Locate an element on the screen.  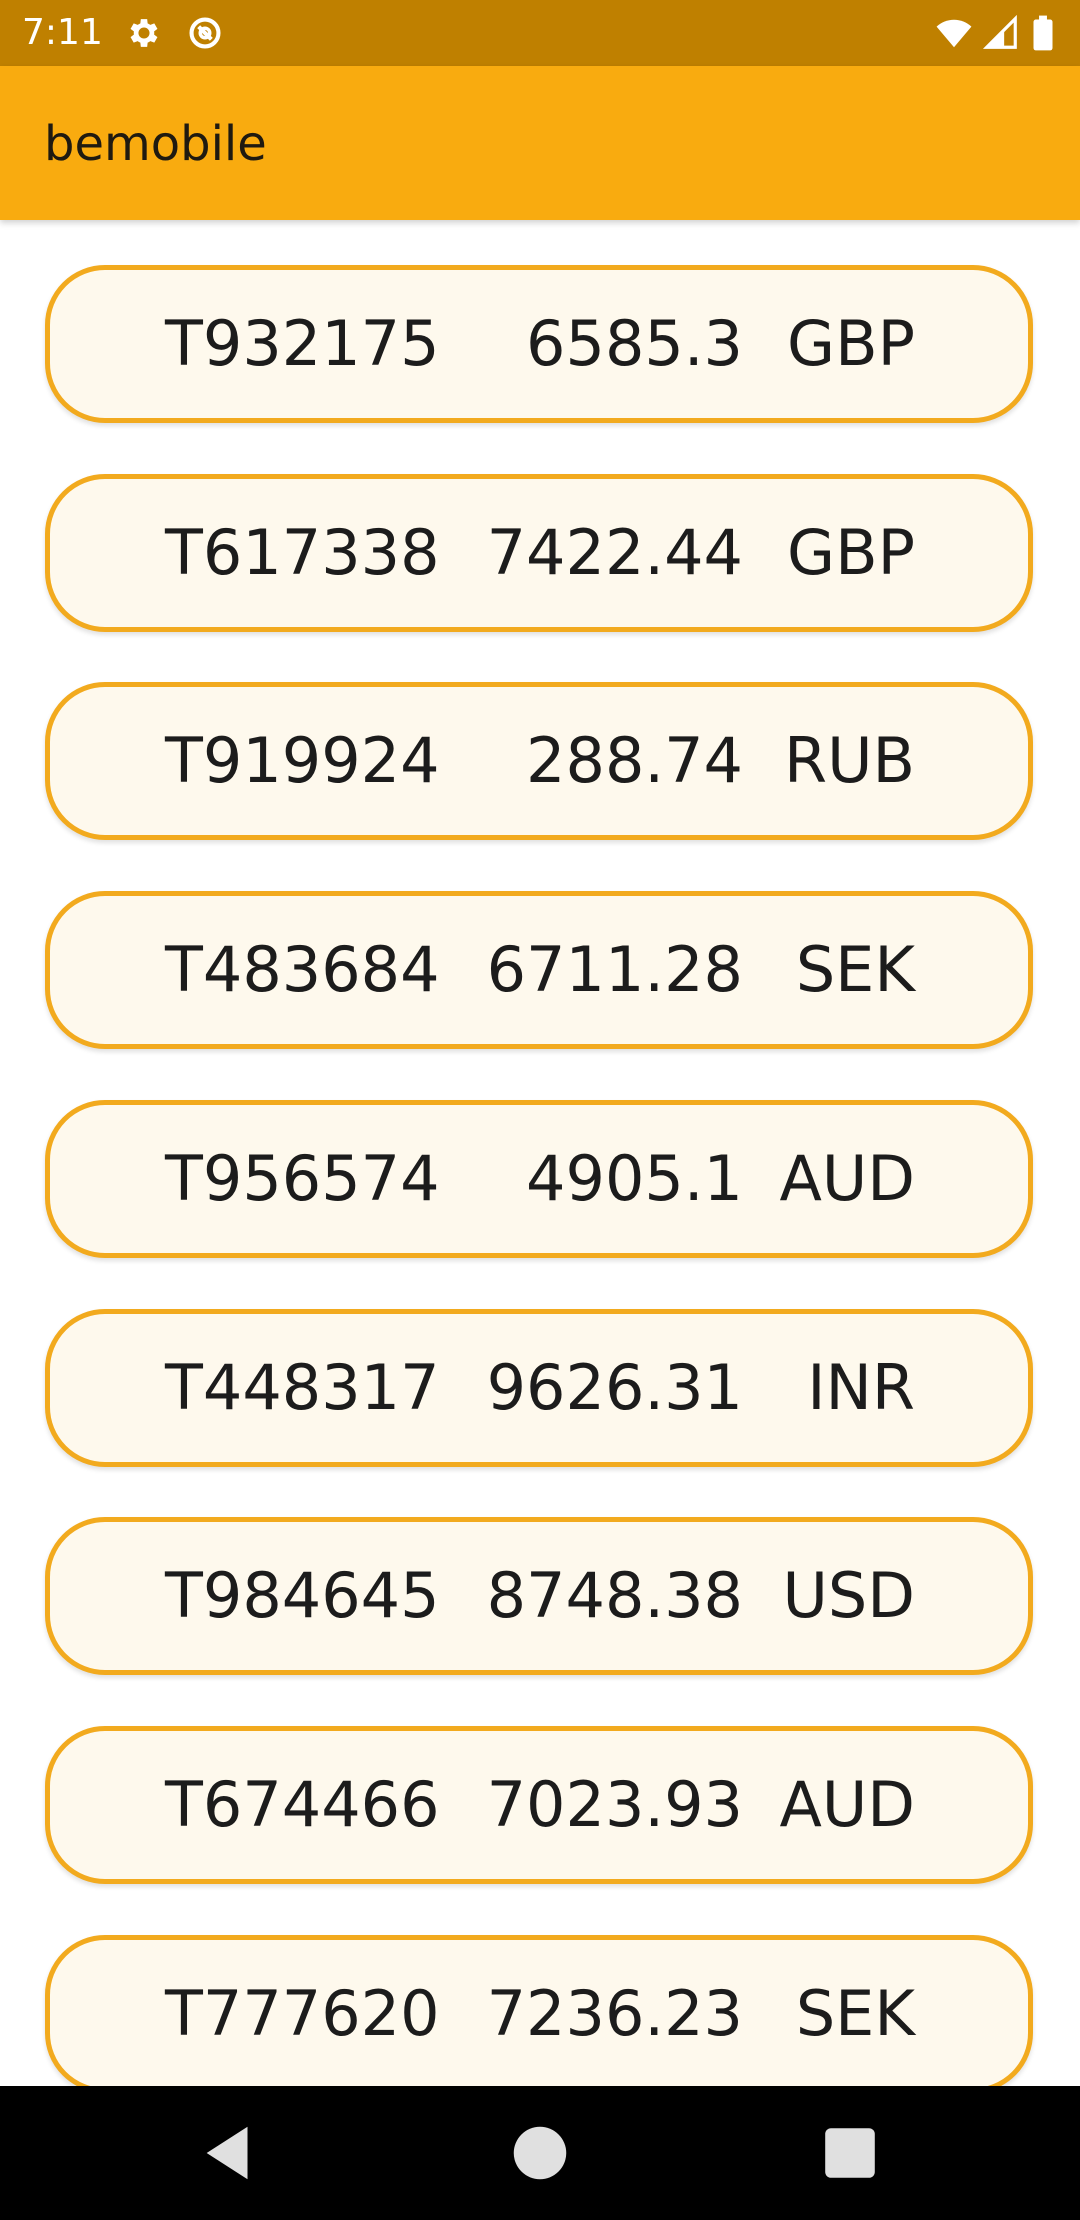
navigation-bar is located at coordinates (540, 2153).